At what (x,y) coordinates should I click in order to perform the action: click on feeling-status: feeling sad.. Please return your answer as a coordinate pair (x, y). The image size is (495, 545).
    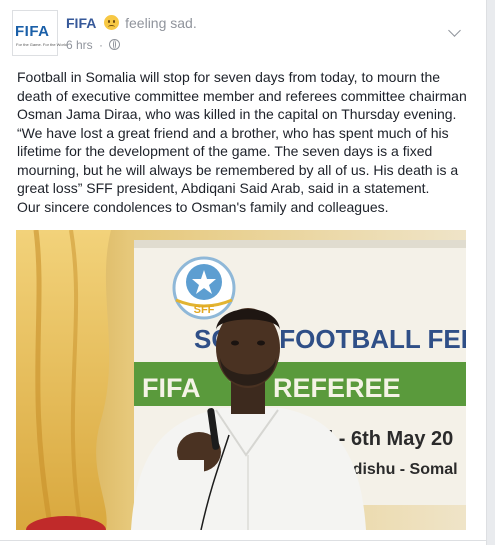
    Looking at the image, I should click on (161, 23).